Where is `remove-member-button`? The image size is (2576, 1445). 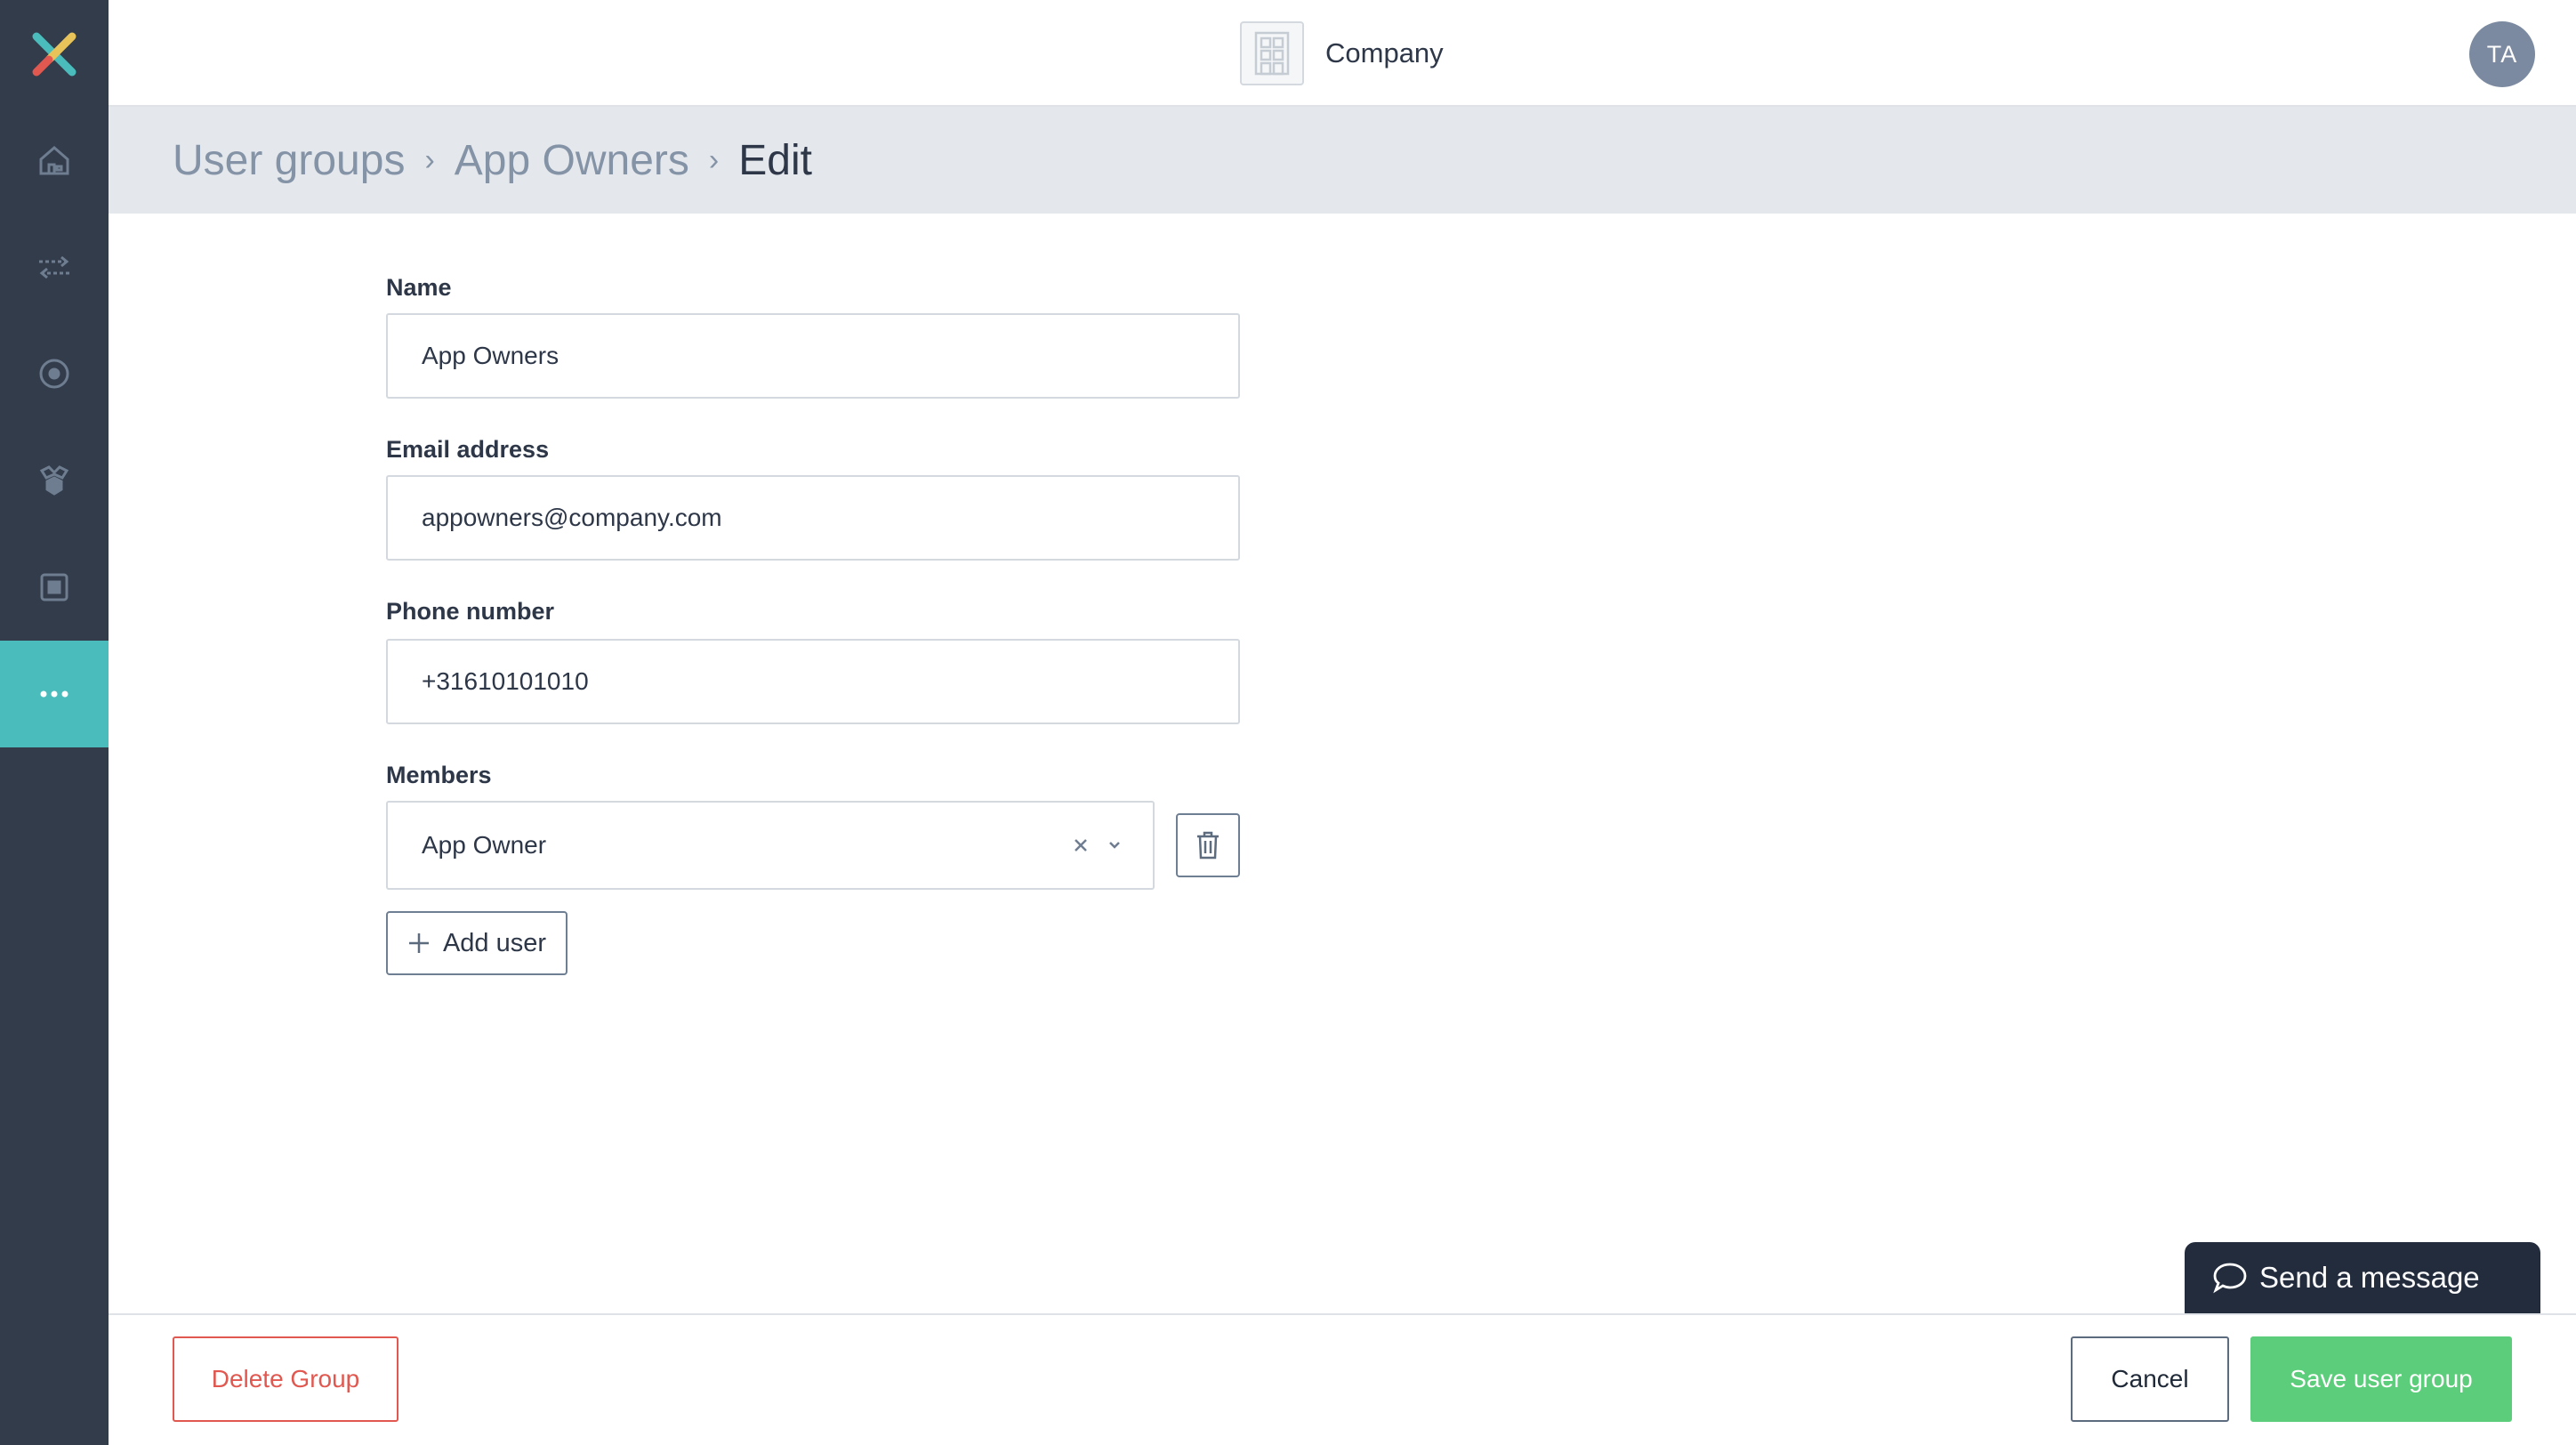
remove-member-button is located at coordinates (1208, 845).